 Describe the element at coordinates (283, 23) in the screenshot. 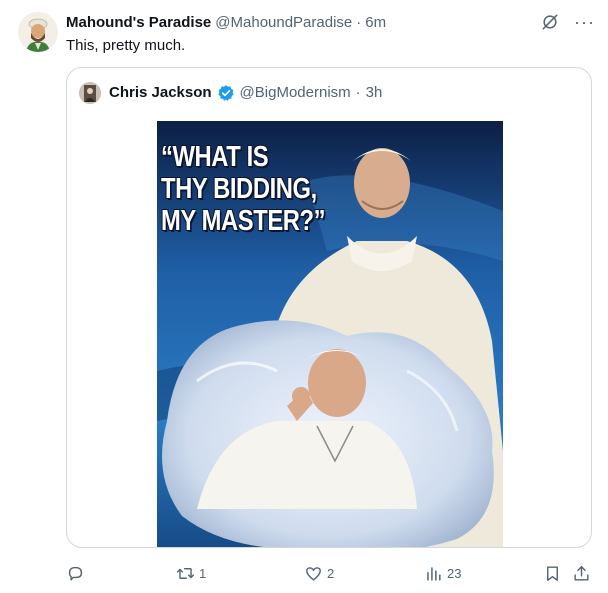

I see `author-handle: @MahoundParadise` at that location.